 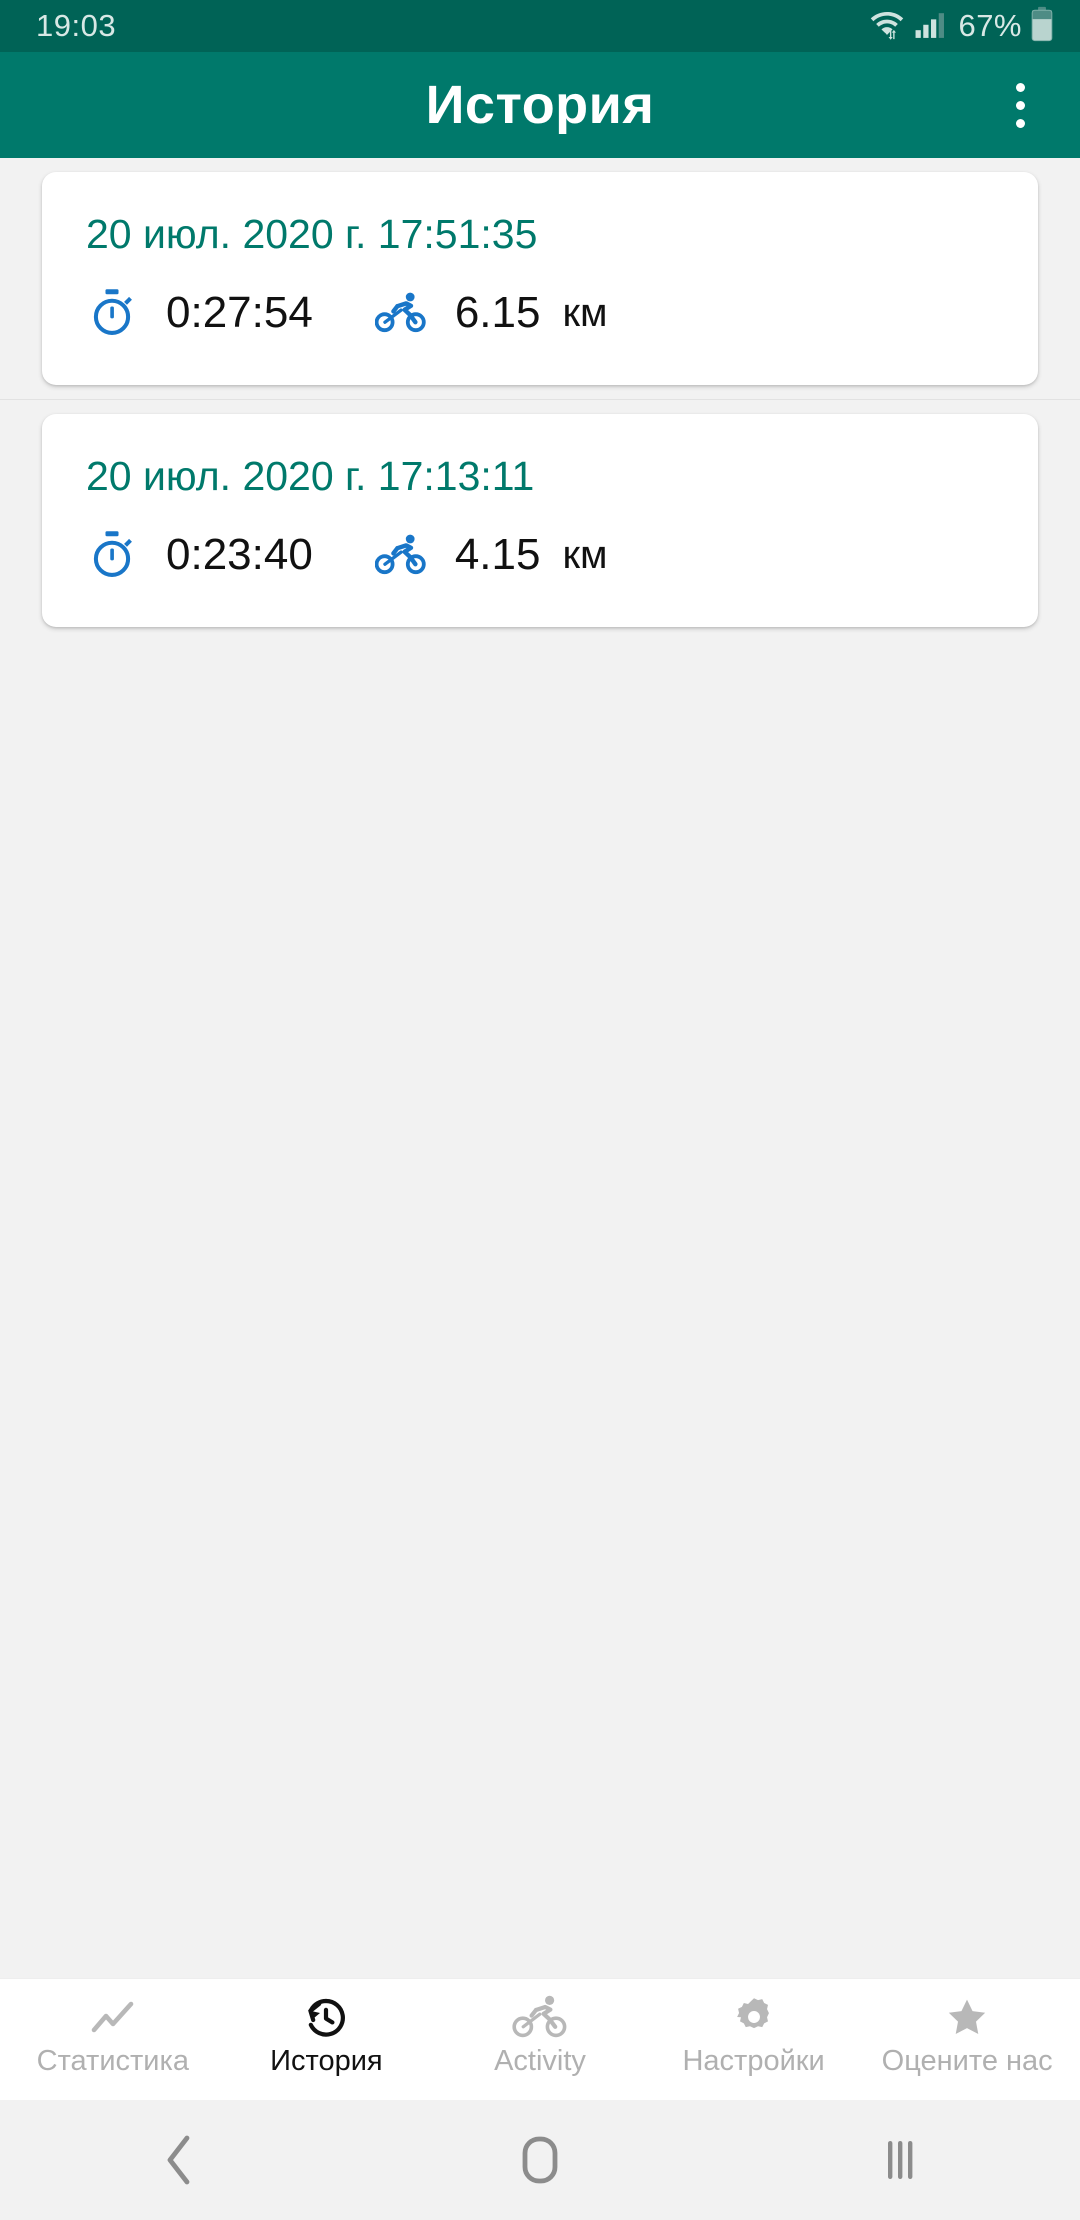 I want to click on tab-label: Настройки, so click(x=753, y=2061).